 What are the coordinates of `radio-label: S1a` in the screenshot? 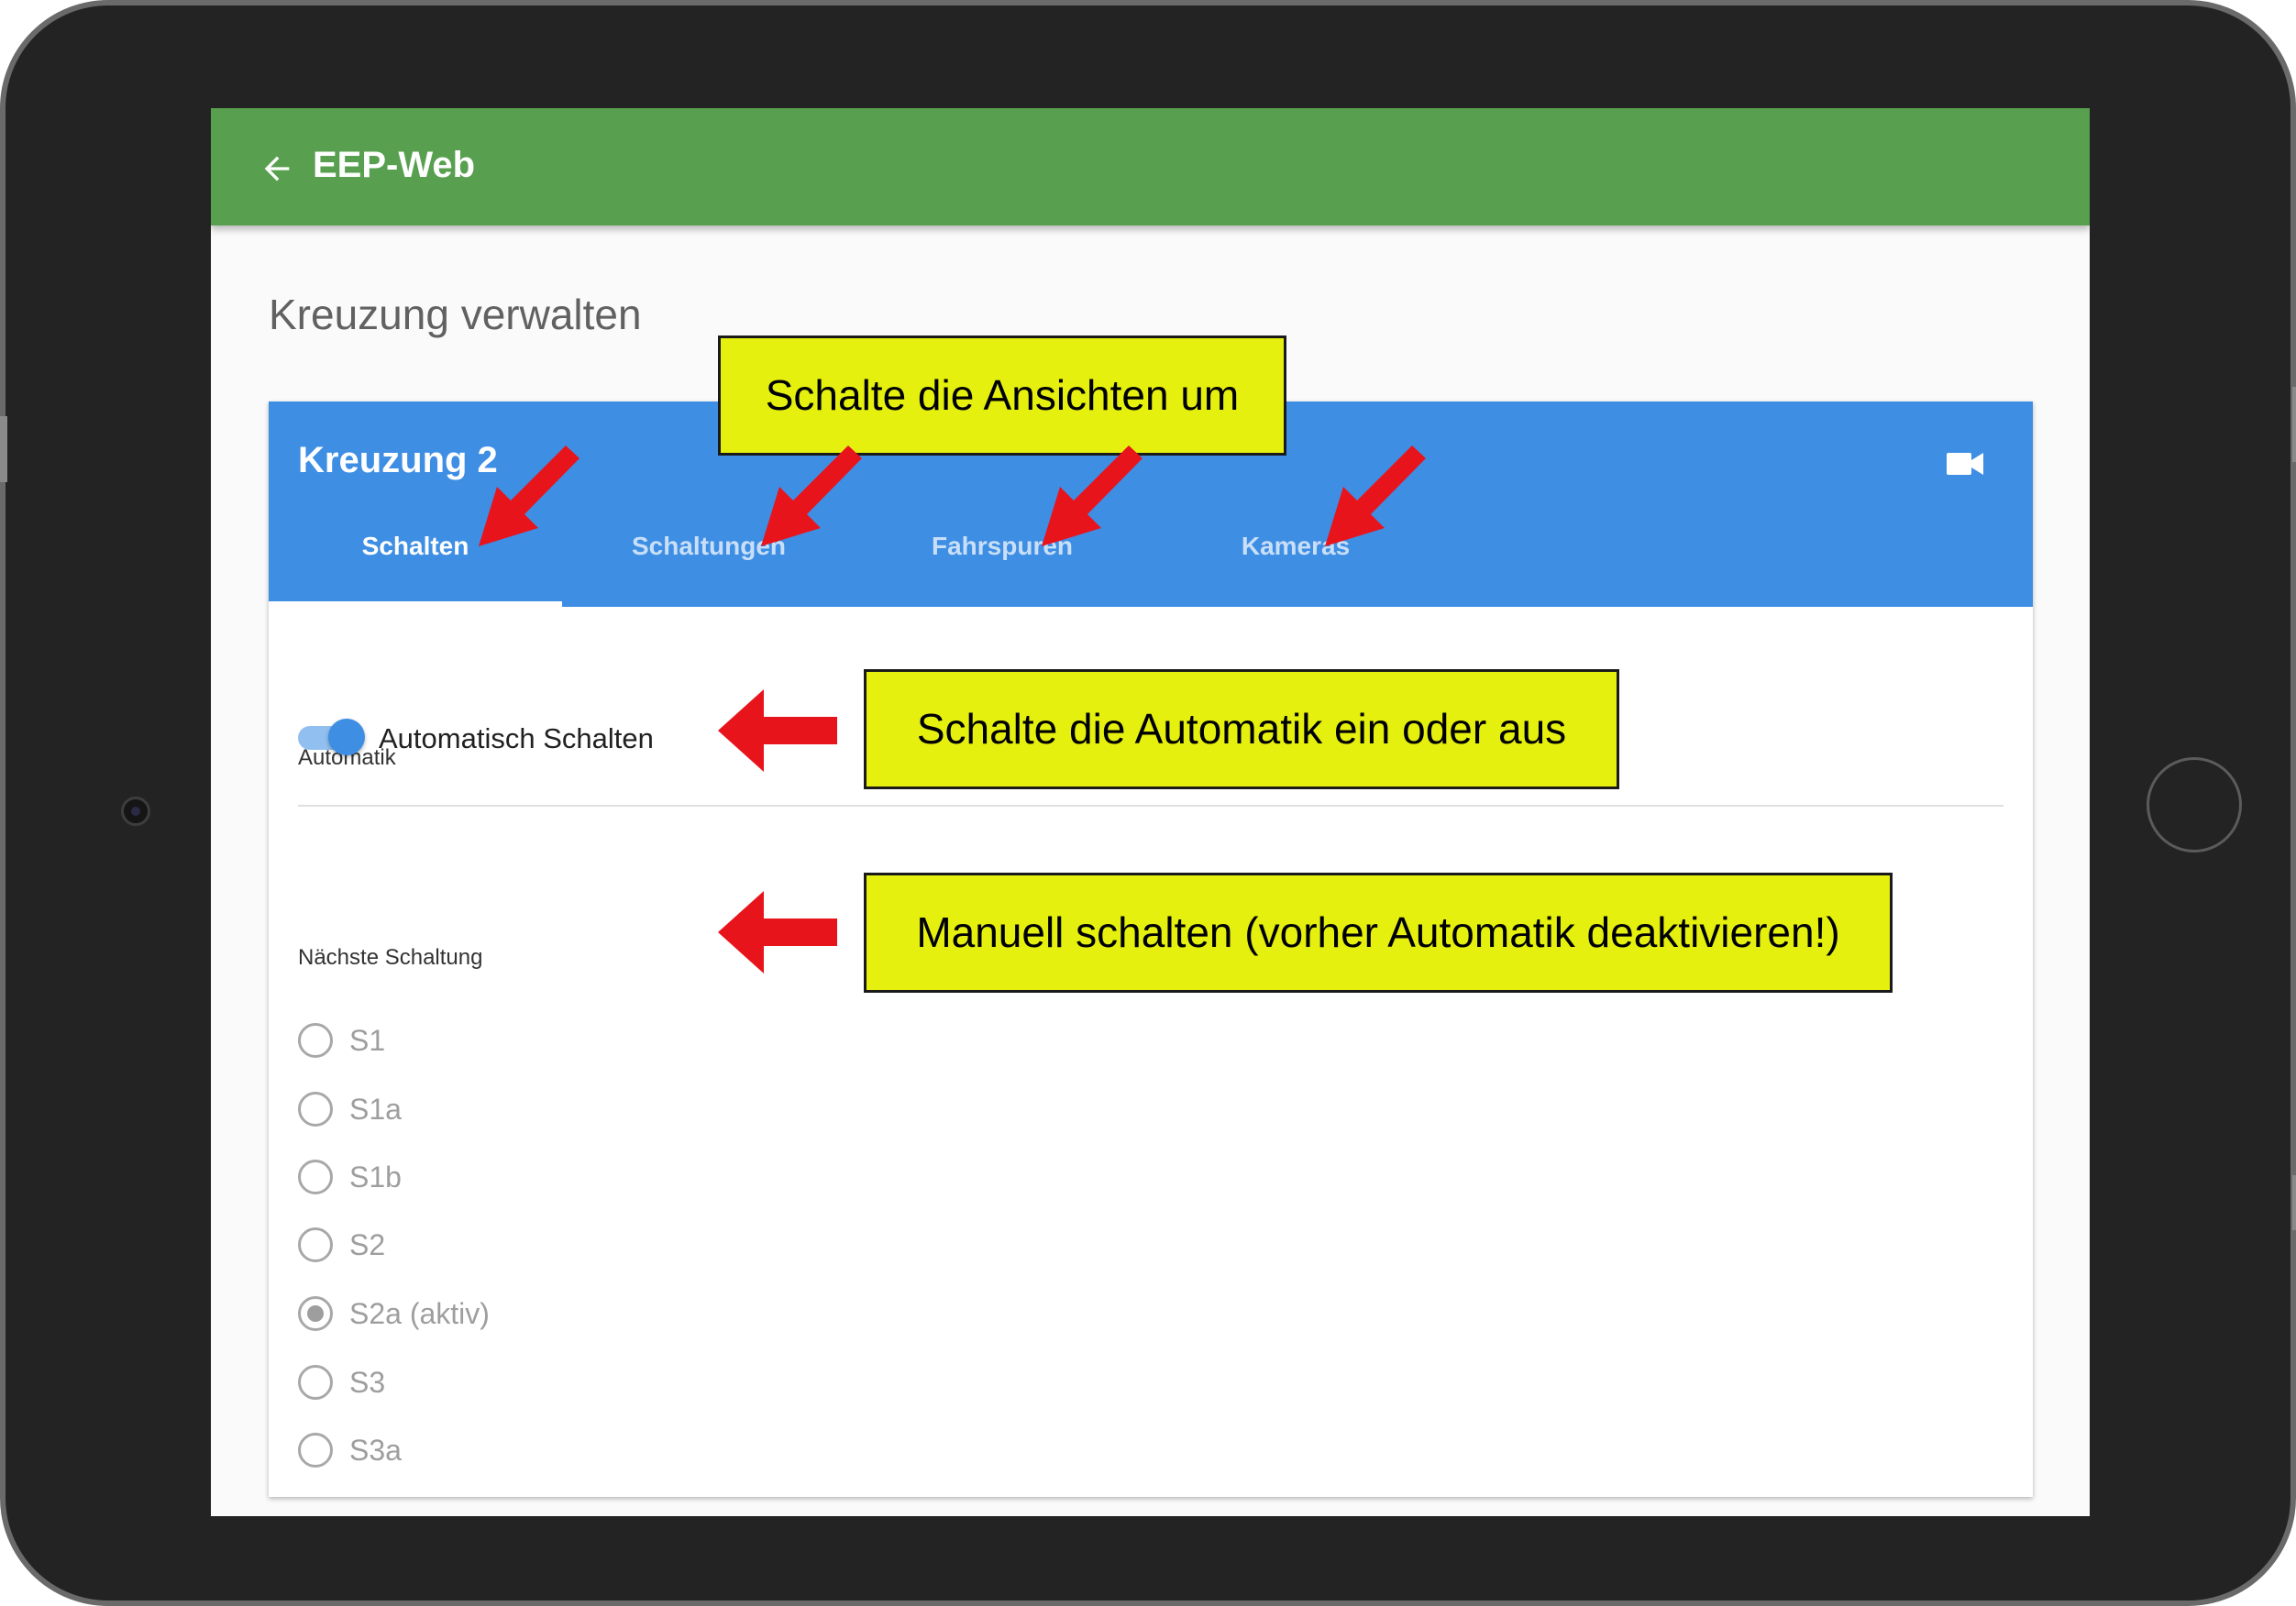 It's located at (375, 1109).